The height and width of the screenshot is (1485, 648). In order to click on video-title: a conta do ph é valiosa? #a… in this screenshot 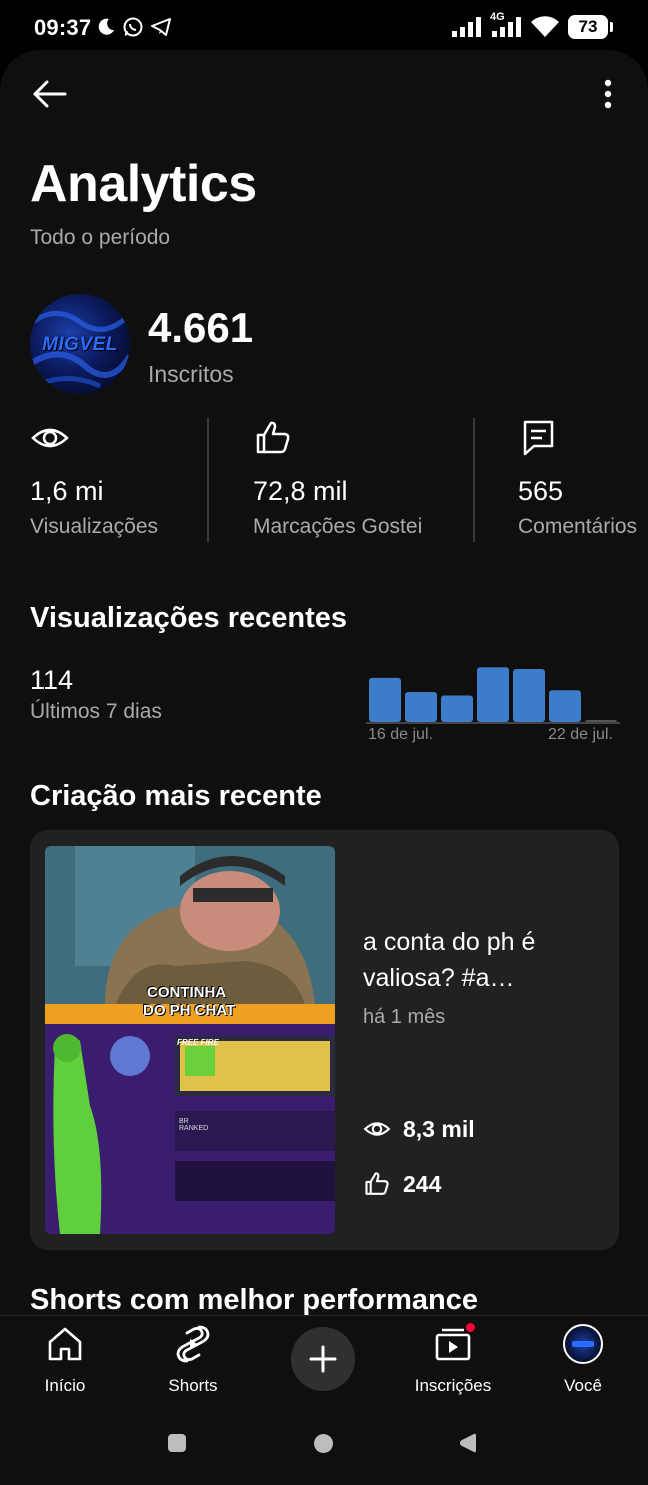, I will do `click(483, 960)`.